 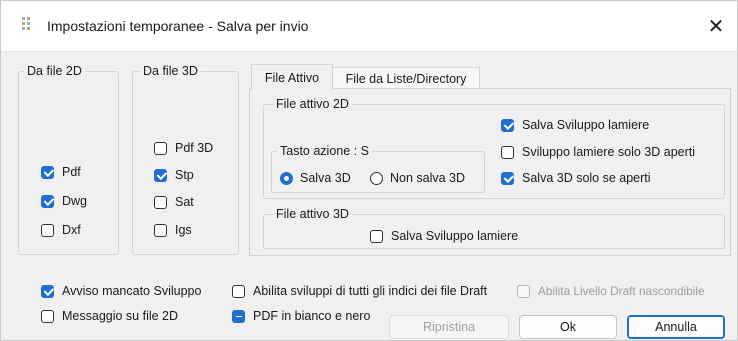 I want to click on checkbox-pdf3d-label: Pdf 3D, so click(x=194, y=148).